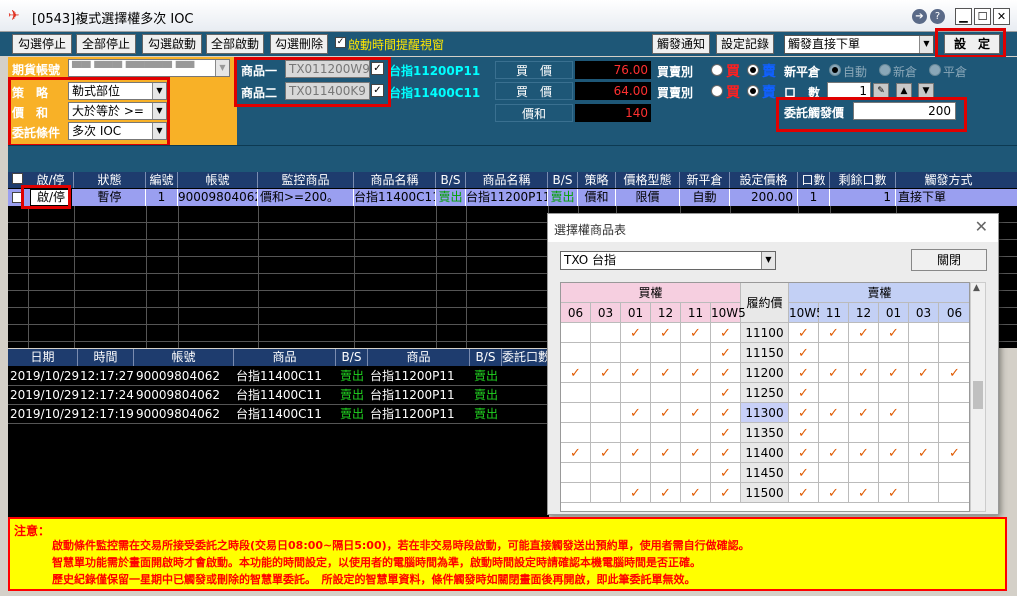 This screenshot has width=1017, height=596. What do you see at coordinates (753, 70) in the screenshot?
I see `side1-sell-radio` at bounding box center [753, 70].